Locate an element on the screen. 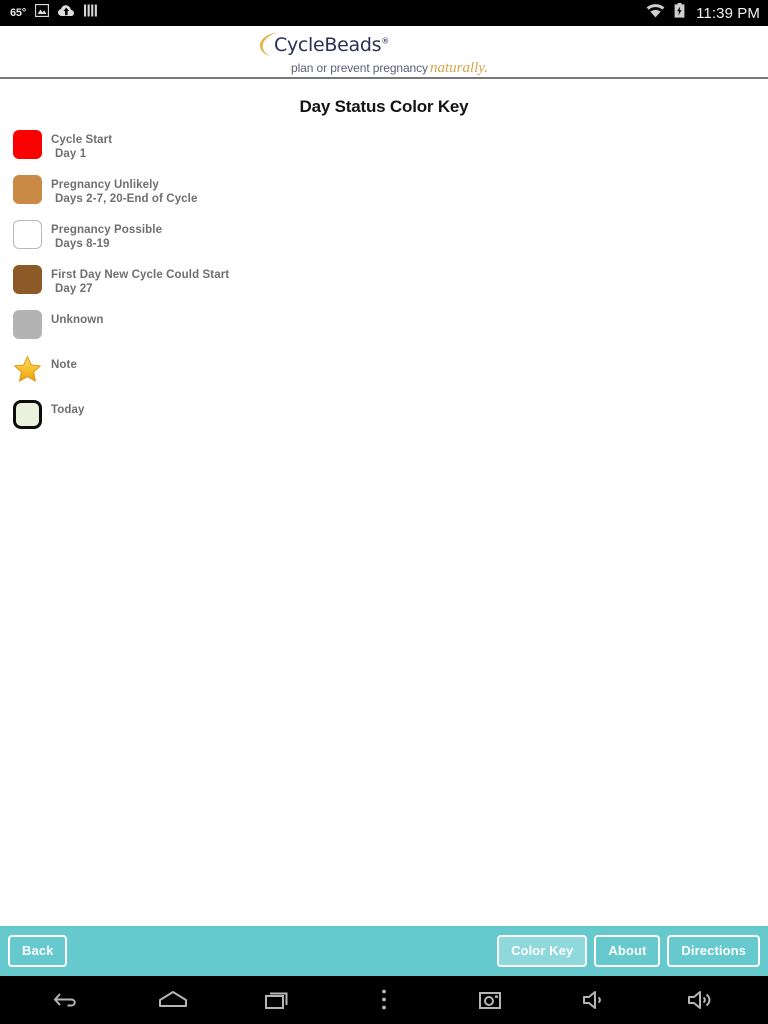 The width and height of the screenshot is (768, 1024). legend-row: Note is located at coordinates (390, 376).